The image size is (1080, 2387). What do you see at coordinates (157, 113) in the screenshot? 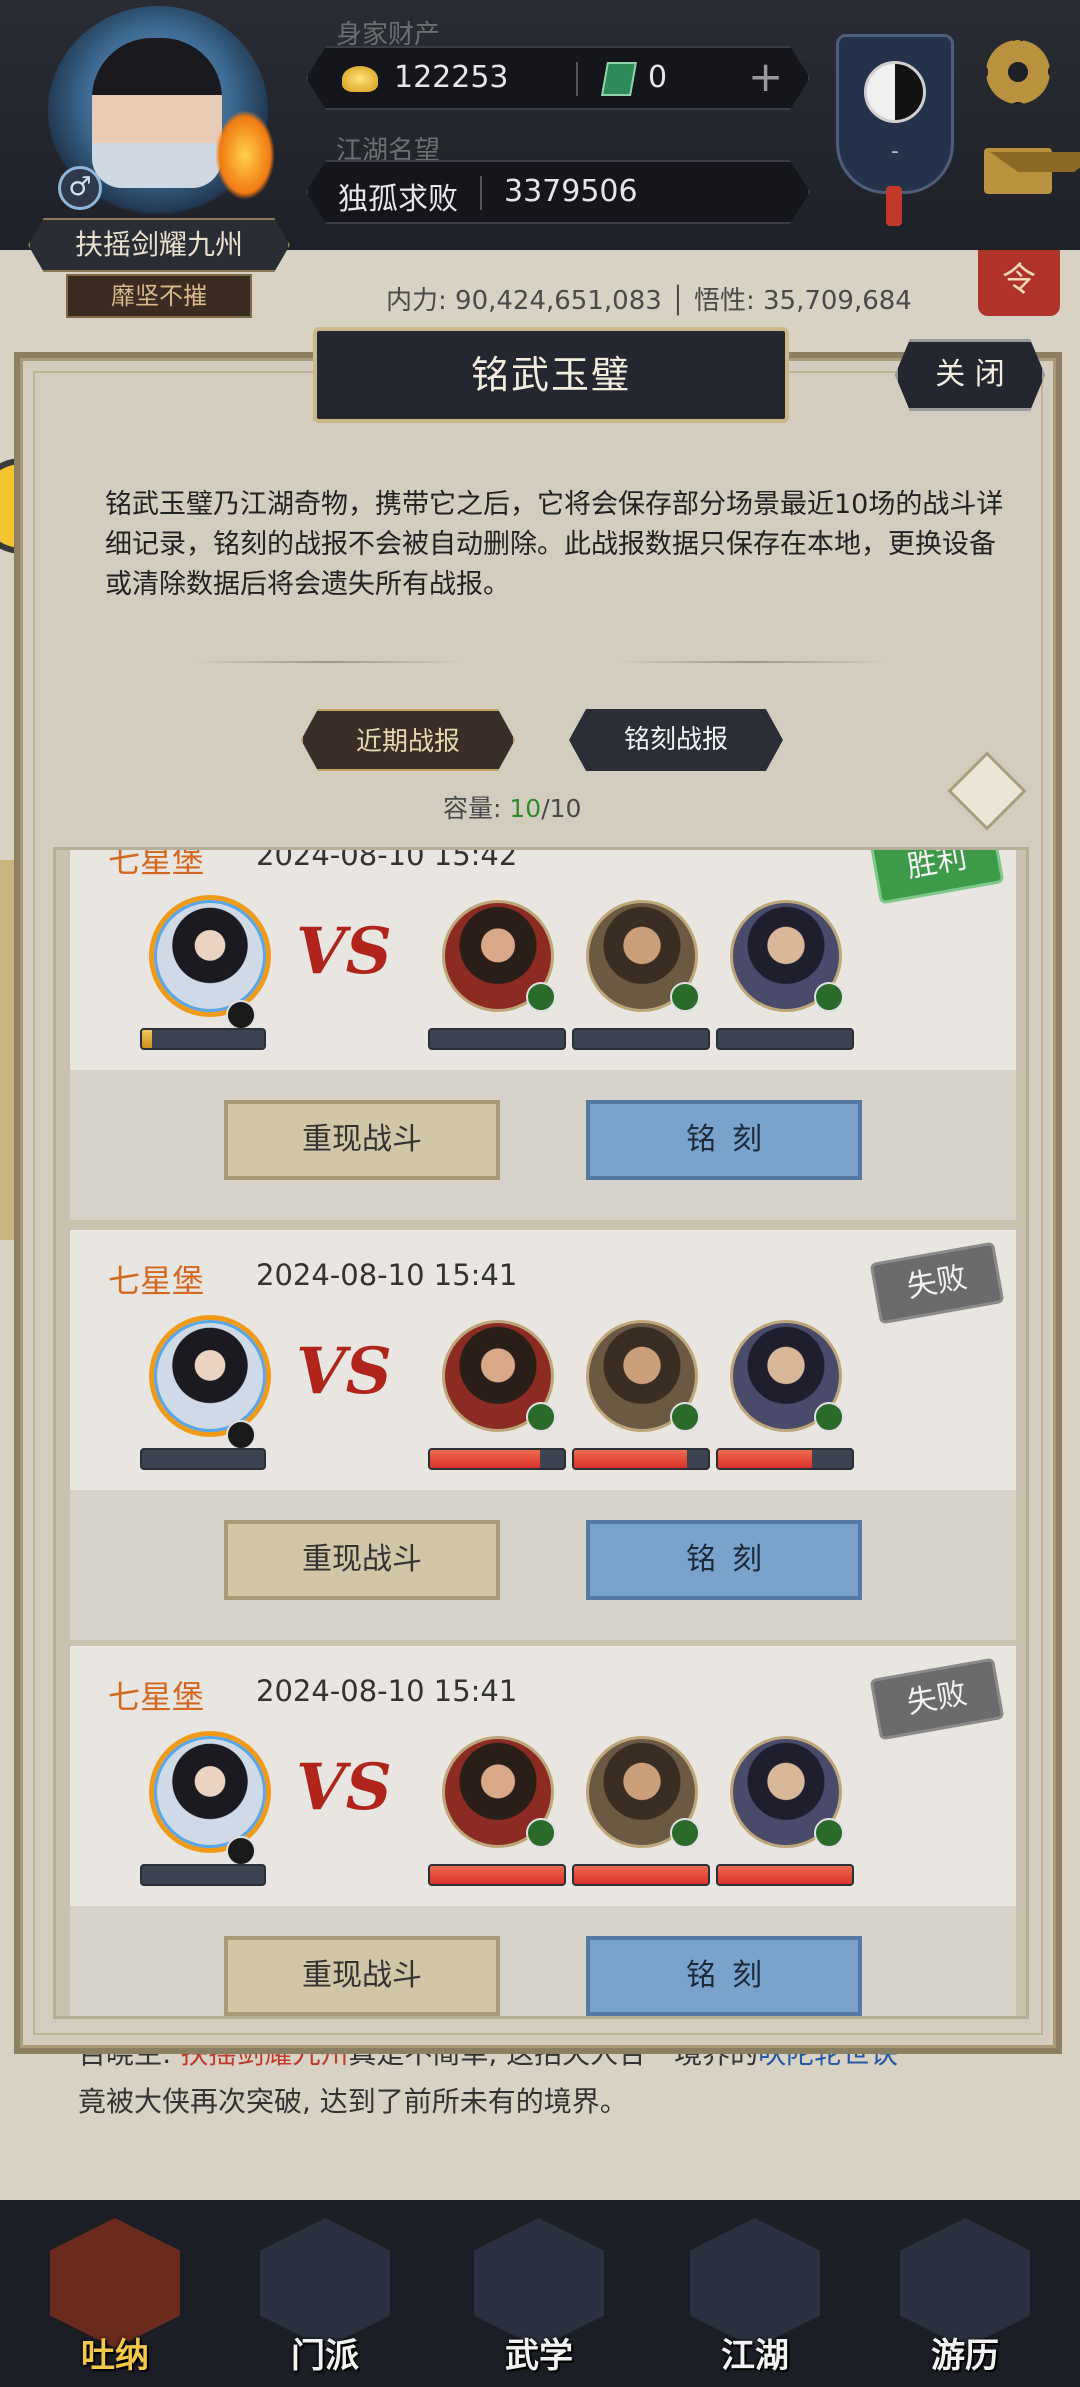
I see `player-avatar` at bounding box center [157, 113].